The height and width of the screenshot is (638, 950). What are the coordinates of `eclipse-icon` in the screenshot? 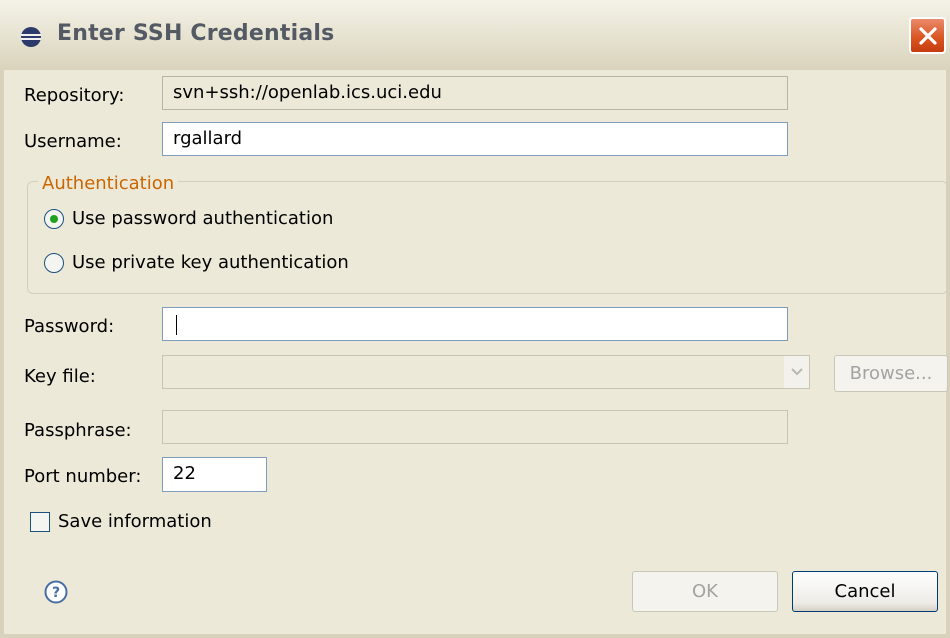 It's located at (31, 37).